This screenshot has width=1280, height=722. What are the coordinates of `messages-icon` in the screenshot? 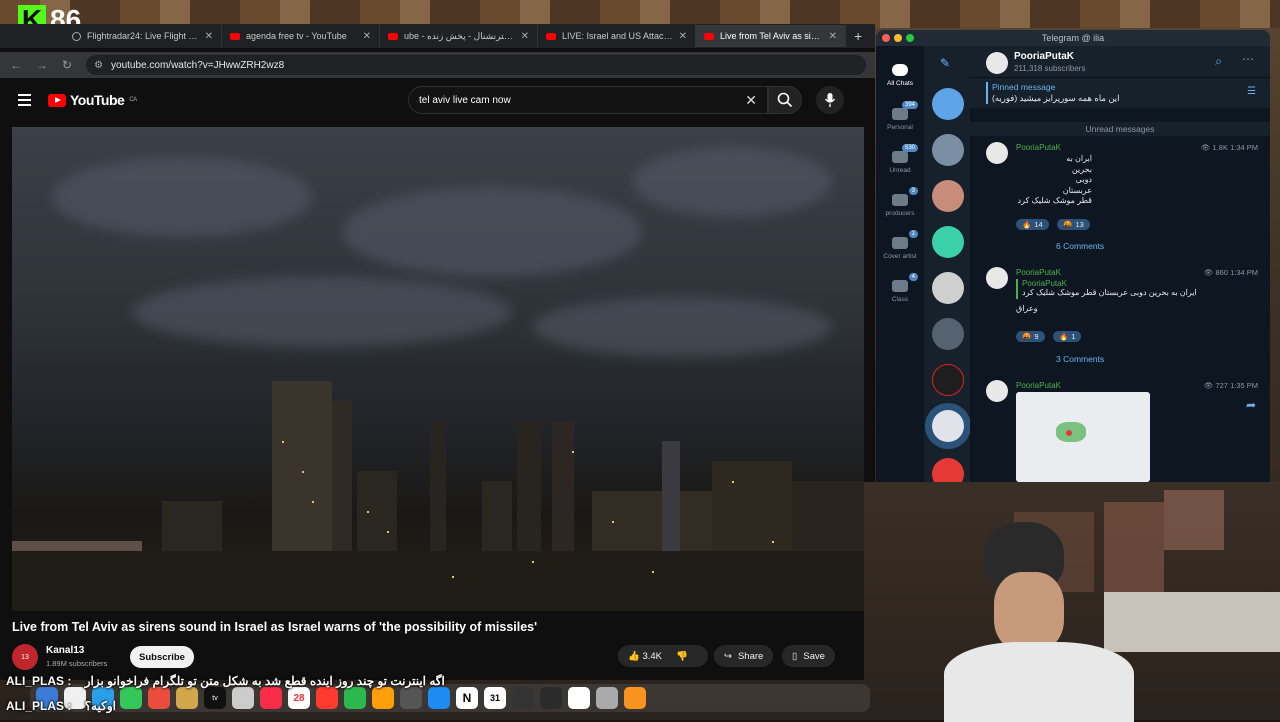 It's located at (131, 698).